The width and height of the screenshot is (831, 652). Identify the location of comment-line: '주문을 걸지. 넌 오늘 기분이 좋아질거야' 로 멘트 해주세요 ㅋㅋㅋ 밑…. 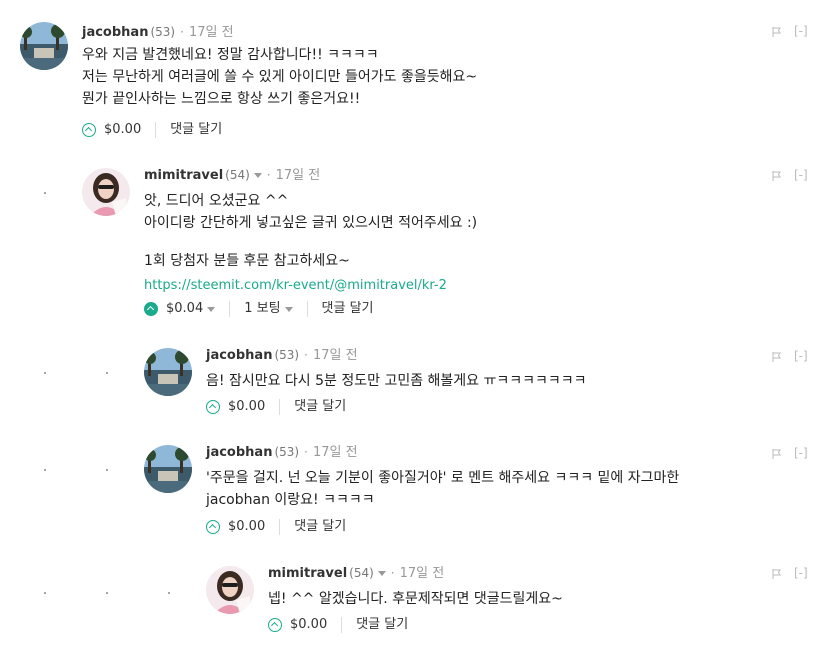
(443, 478).